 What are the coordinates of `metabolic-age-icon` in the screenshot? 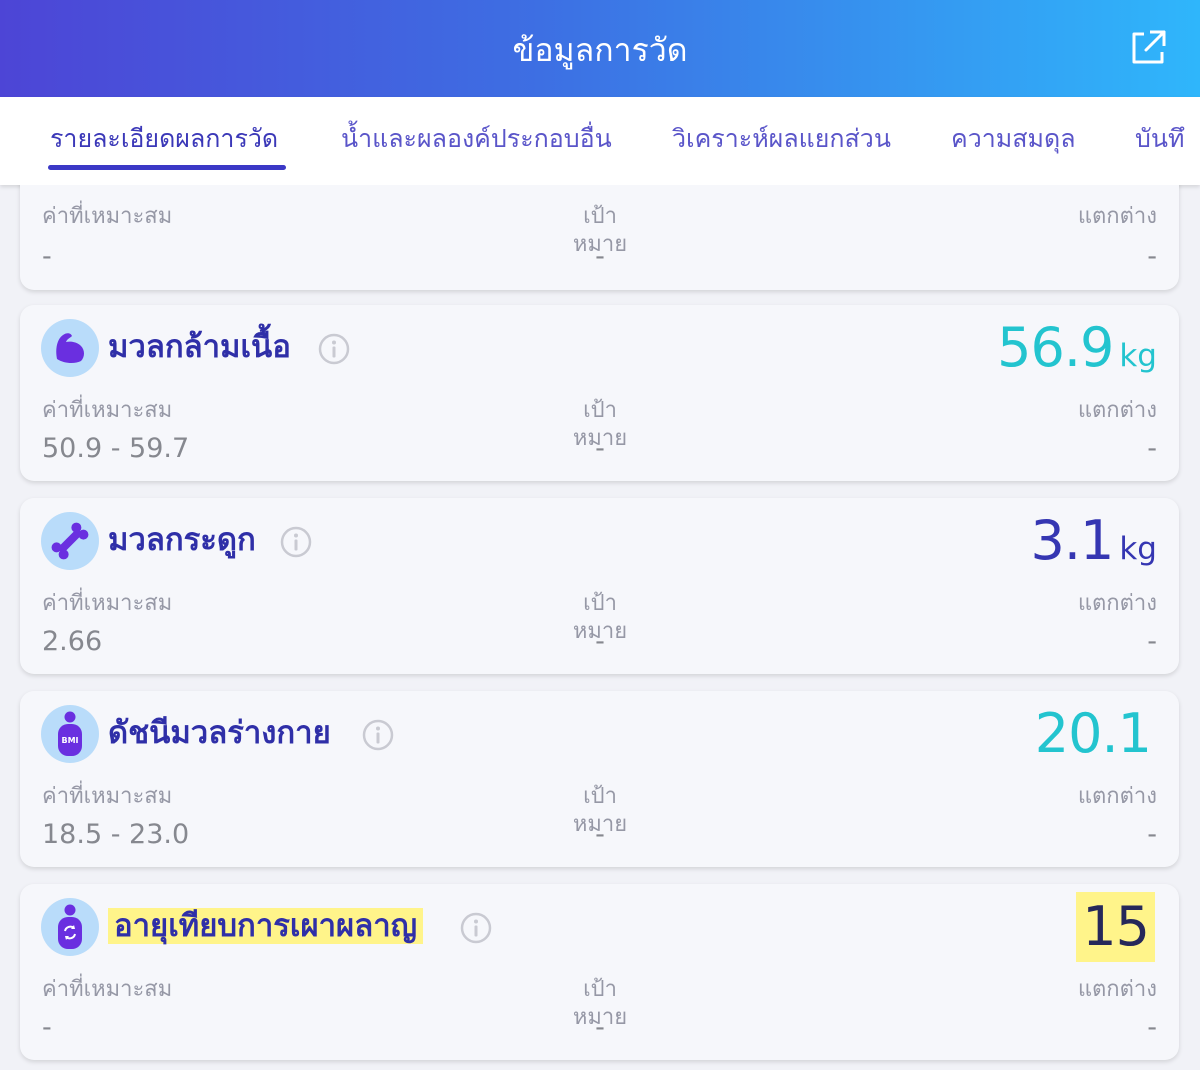 It's located at (70, 927).